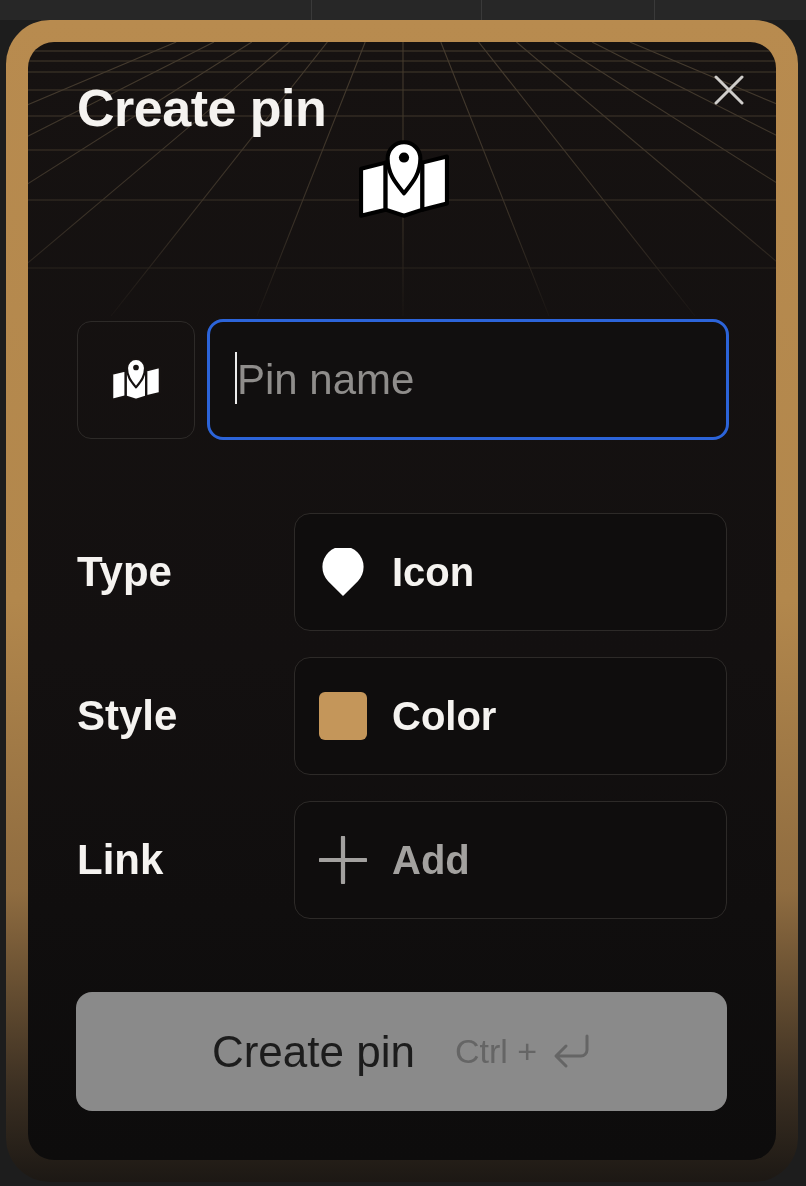 Image resolution: width=806 pixels, height=1186 pixels. Describe the element at coordinates (128, 716) in the screenshot. I see `field-label: Style` at that location.